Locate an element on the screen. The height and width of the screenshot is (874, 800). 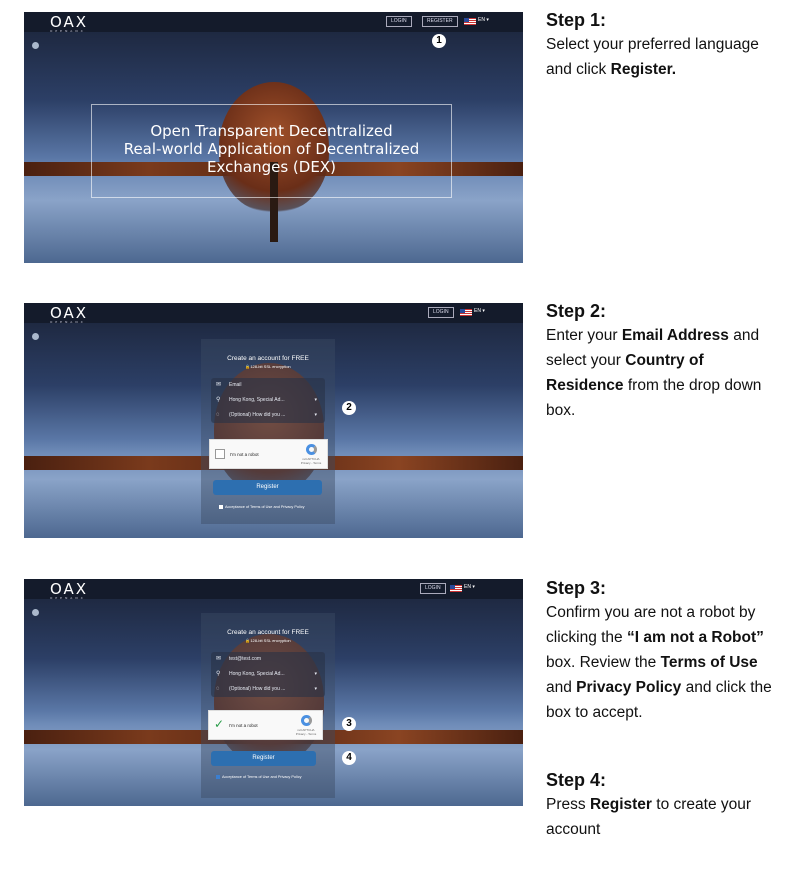
checkmark-icon: ✓ is located at coordinates (219, 724).